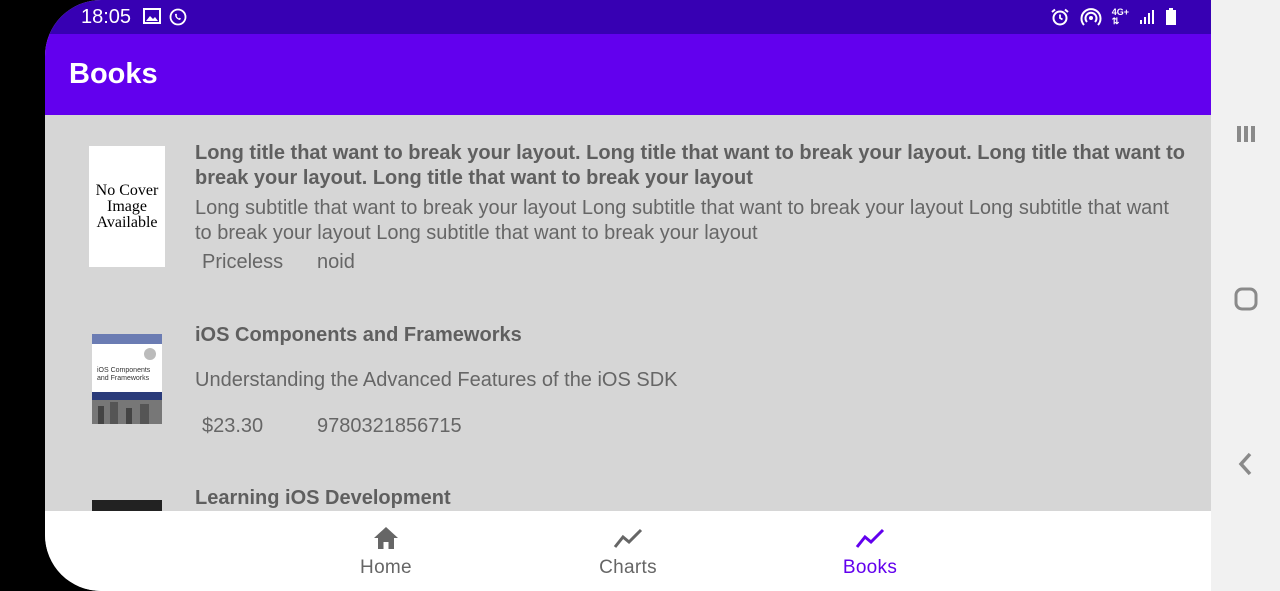 This screenshot has width=1280, height=591. What do you see at coordinates (124, 370) in the screenshot?
I see `svg-text: iOS Components` at bounding box center [124, 370].